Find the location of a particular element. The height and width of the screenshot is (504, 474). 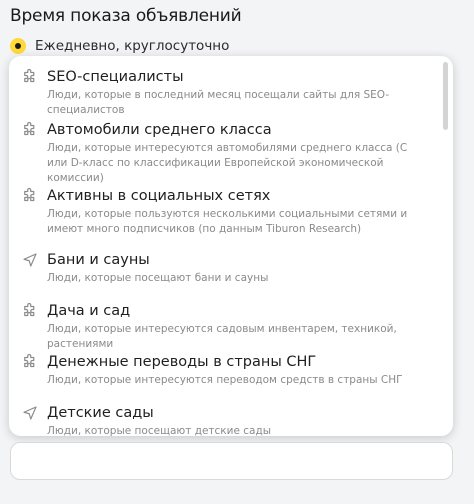

schedule-option-label: Ежедневно, круглосуточно is located at coordinates (132, 46).